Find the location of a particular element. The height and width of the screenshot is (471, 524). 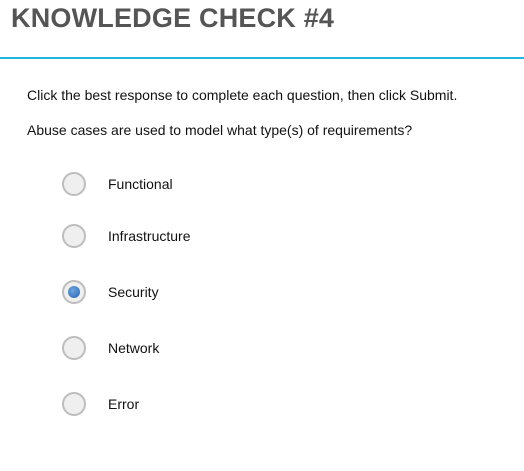

option-error: Error is located at coordinates (100, 404).